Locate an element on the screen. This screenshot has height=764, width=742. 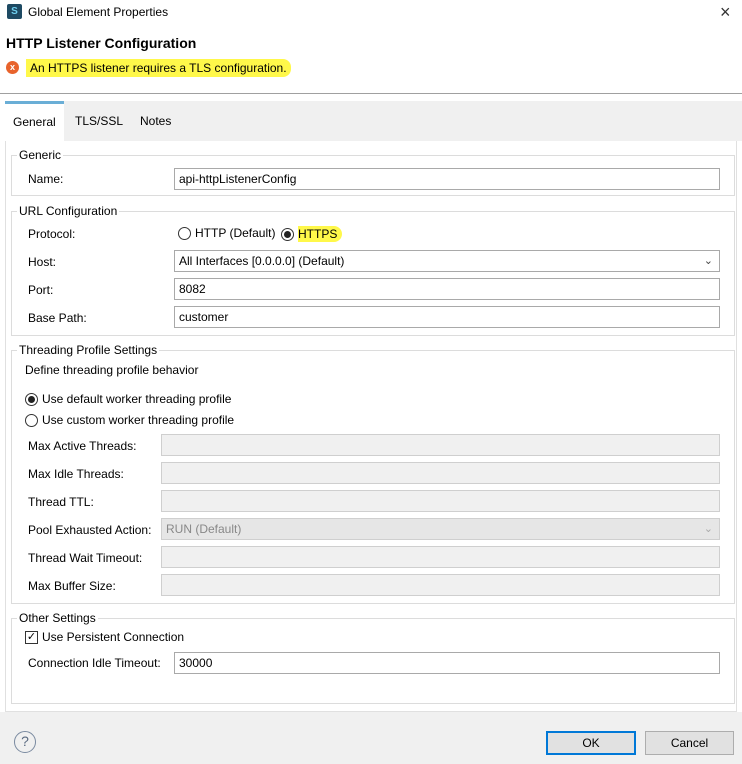
idle-timeout-label: Connection Idle Timeout: is located at coordinates (94, 663).